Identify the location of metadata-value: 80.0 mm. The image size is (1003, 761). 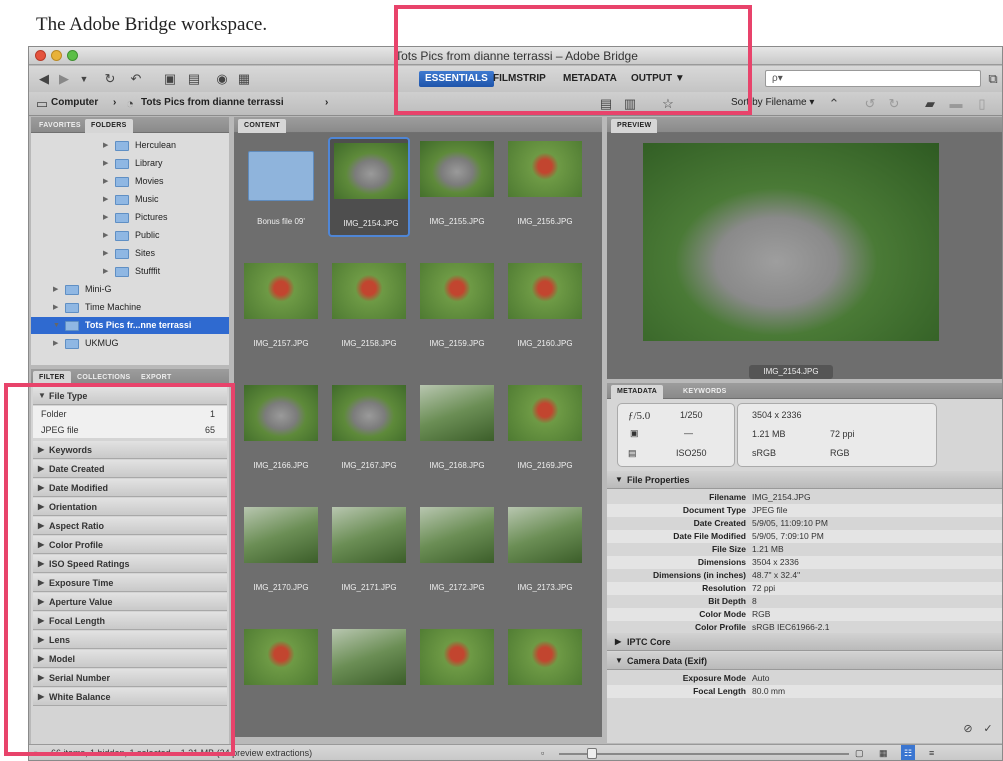
(768, 691).